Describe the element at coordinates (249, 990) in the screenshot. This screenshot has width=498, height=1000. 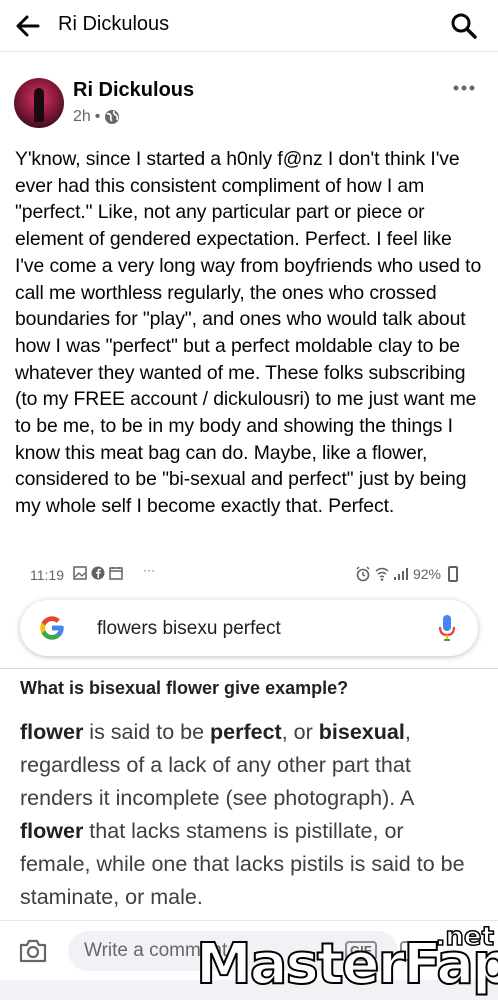
I see `bottom-strip` at that location.